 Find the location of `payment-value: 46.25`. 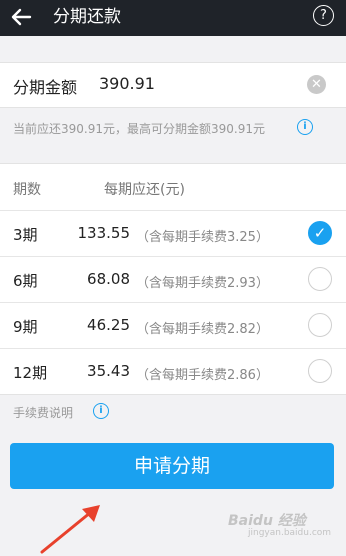

payment-value: 46.25 is located at coordinates (108, 325).